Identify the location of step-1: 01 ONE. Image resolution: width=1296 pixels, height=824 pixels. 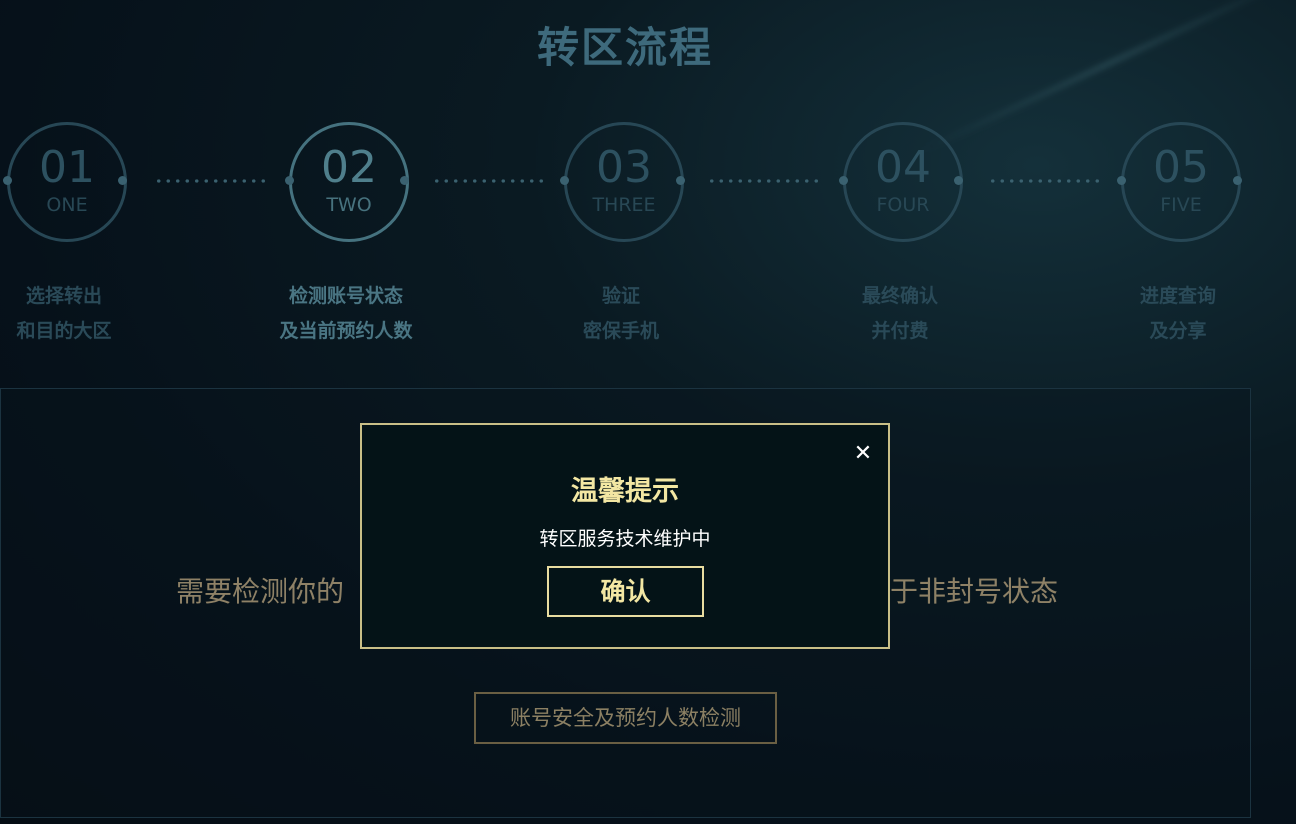
(67, 182).